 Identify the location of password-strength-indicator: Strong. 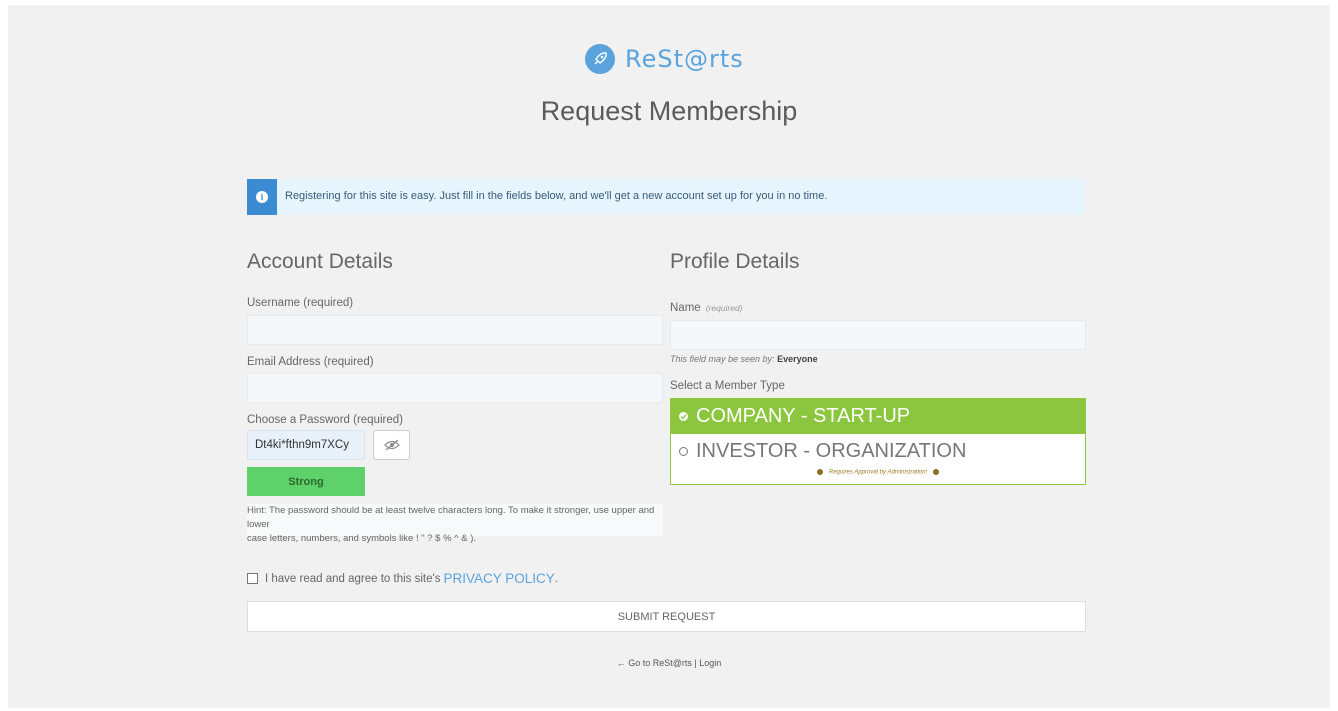
(306, 481).